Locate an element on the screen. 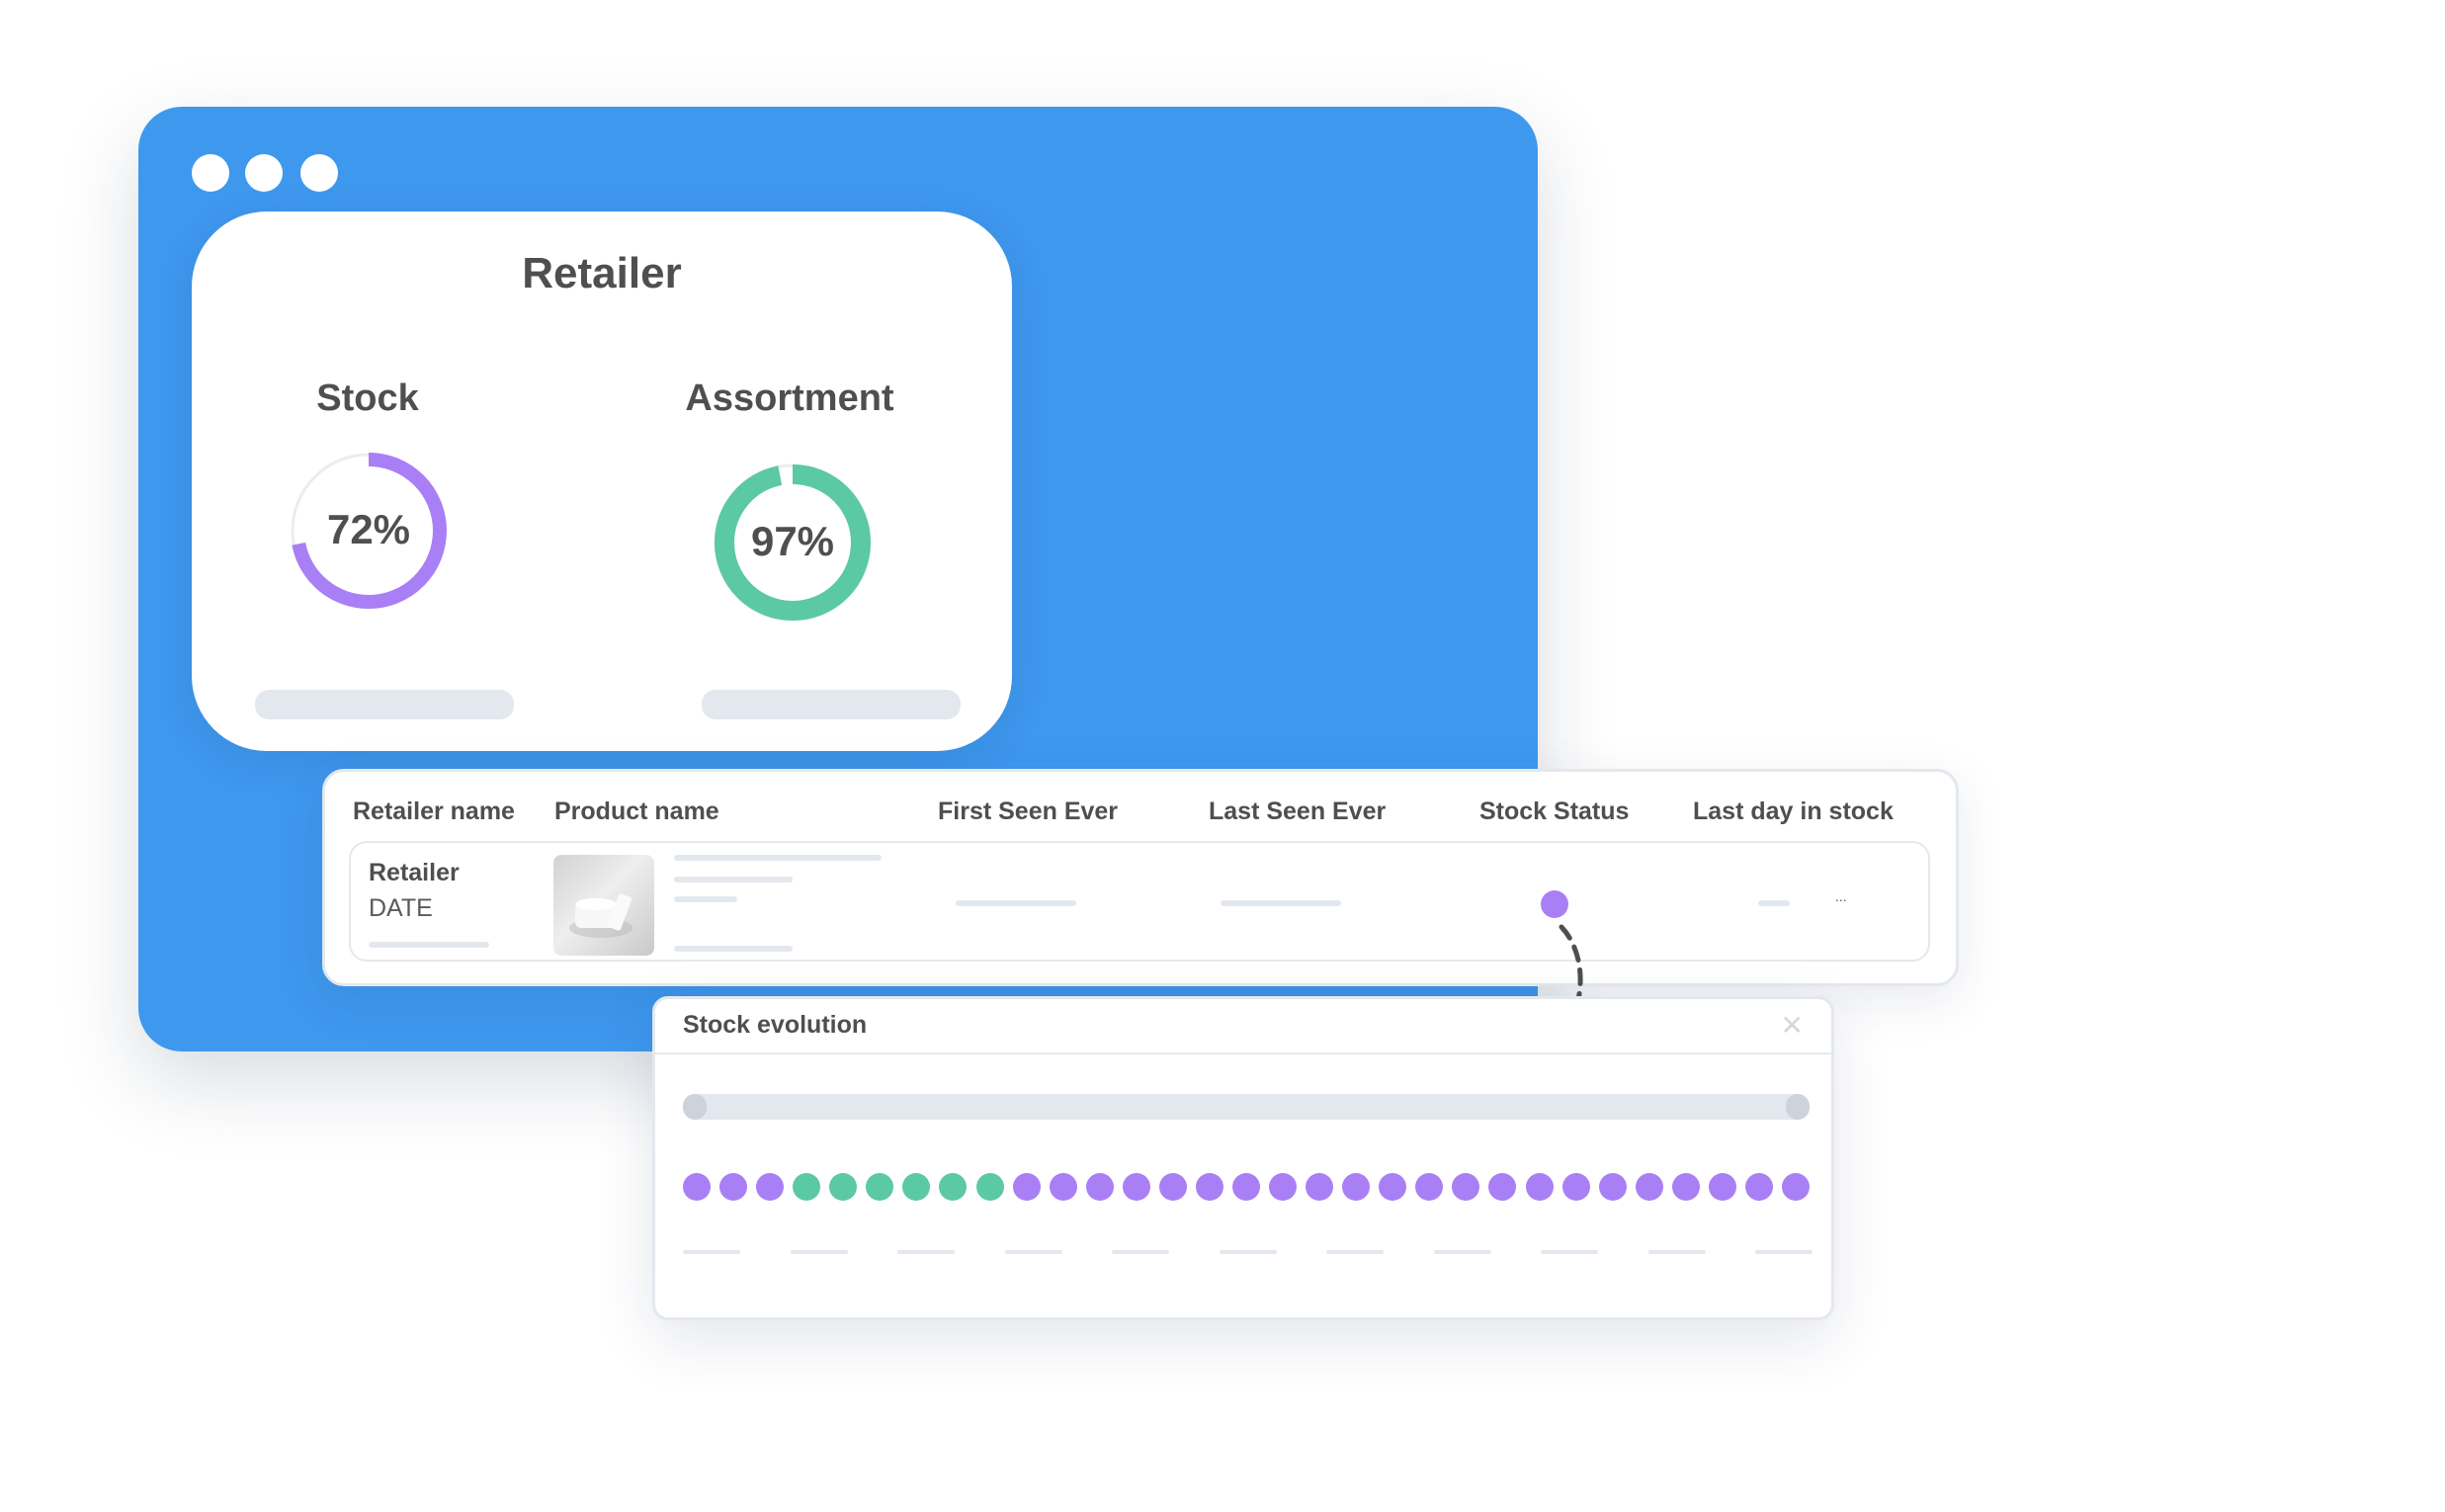 The height and width of the screenshot is (1512, 2445). row-retailer-name: Retailer is located at coordinates (414, 872).